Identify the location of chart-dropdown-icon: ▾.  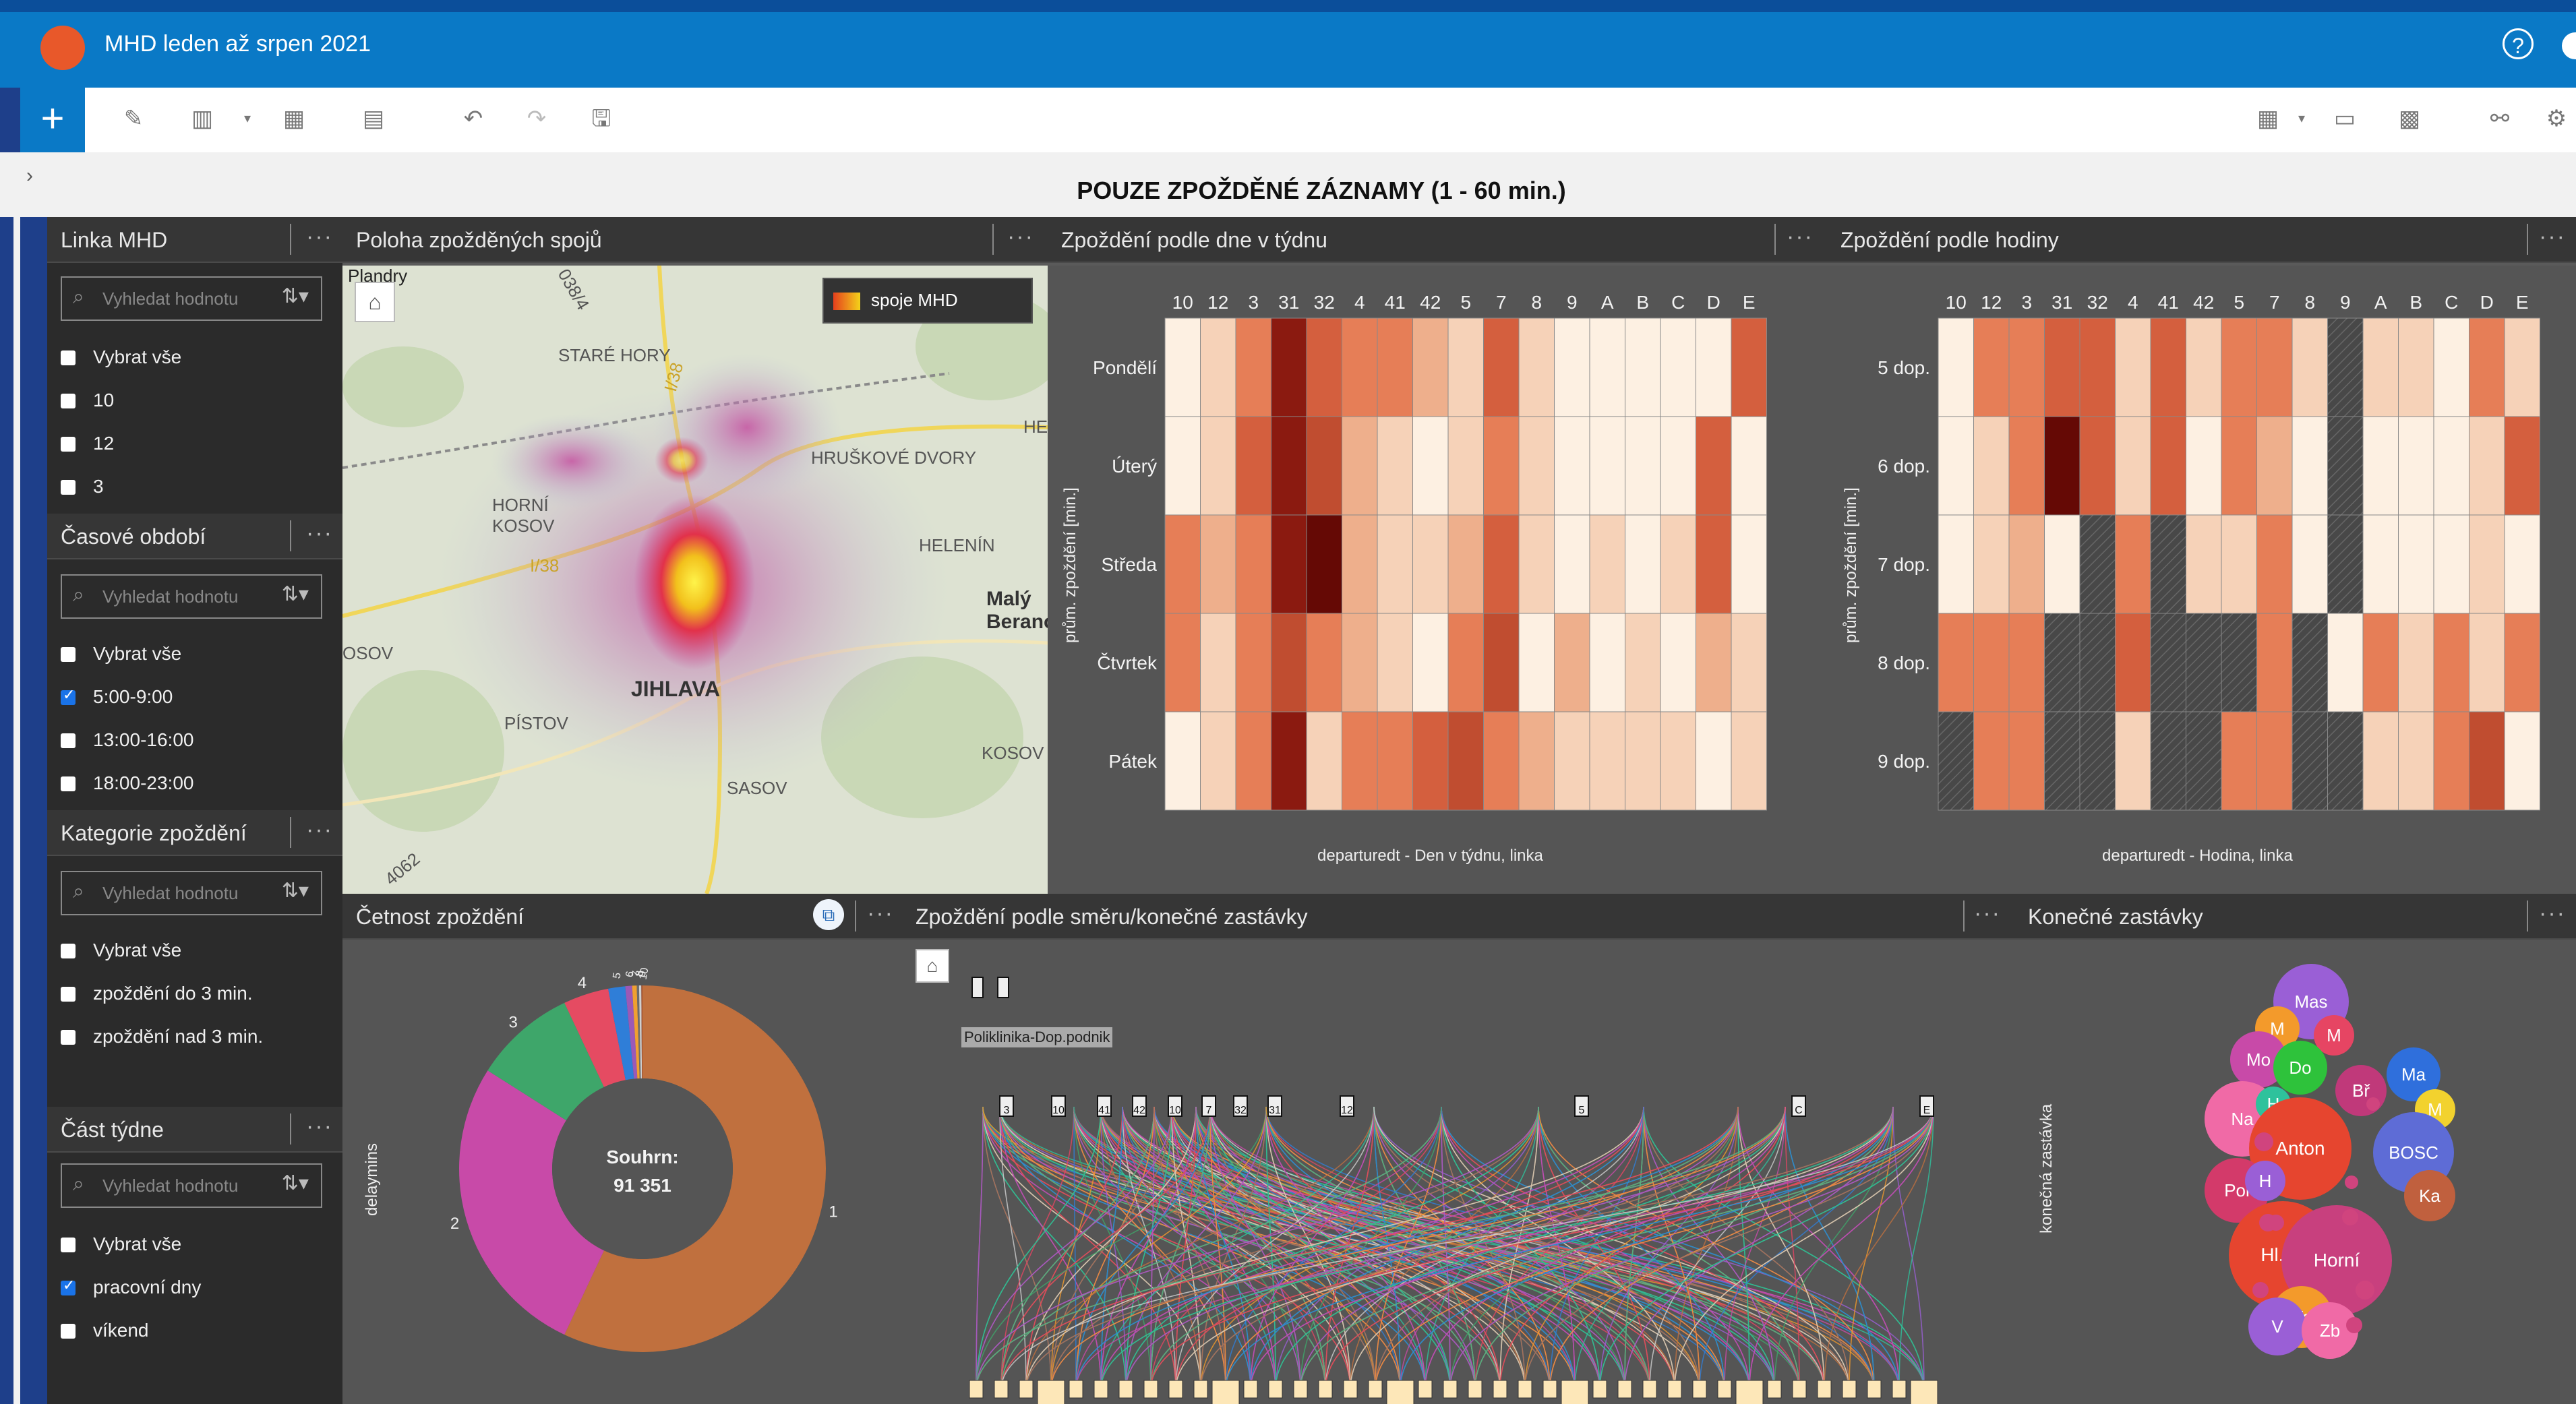
(248, 118).